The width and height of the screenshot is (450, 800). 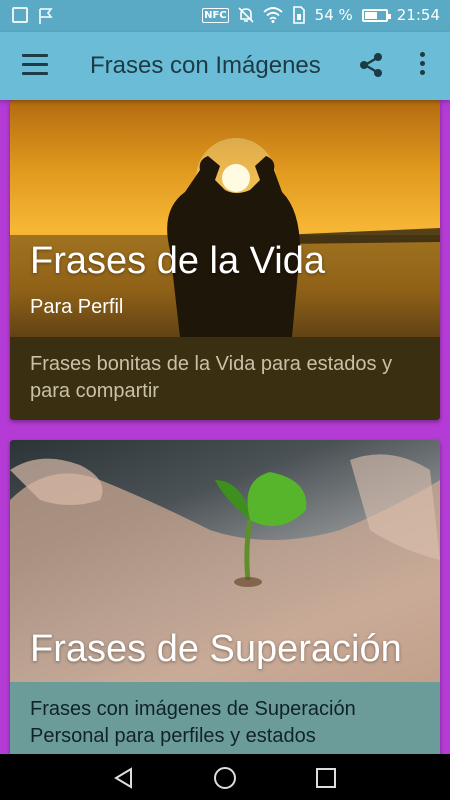 I want to click on nfc-icon: NFC, so click(x=215, y=15).